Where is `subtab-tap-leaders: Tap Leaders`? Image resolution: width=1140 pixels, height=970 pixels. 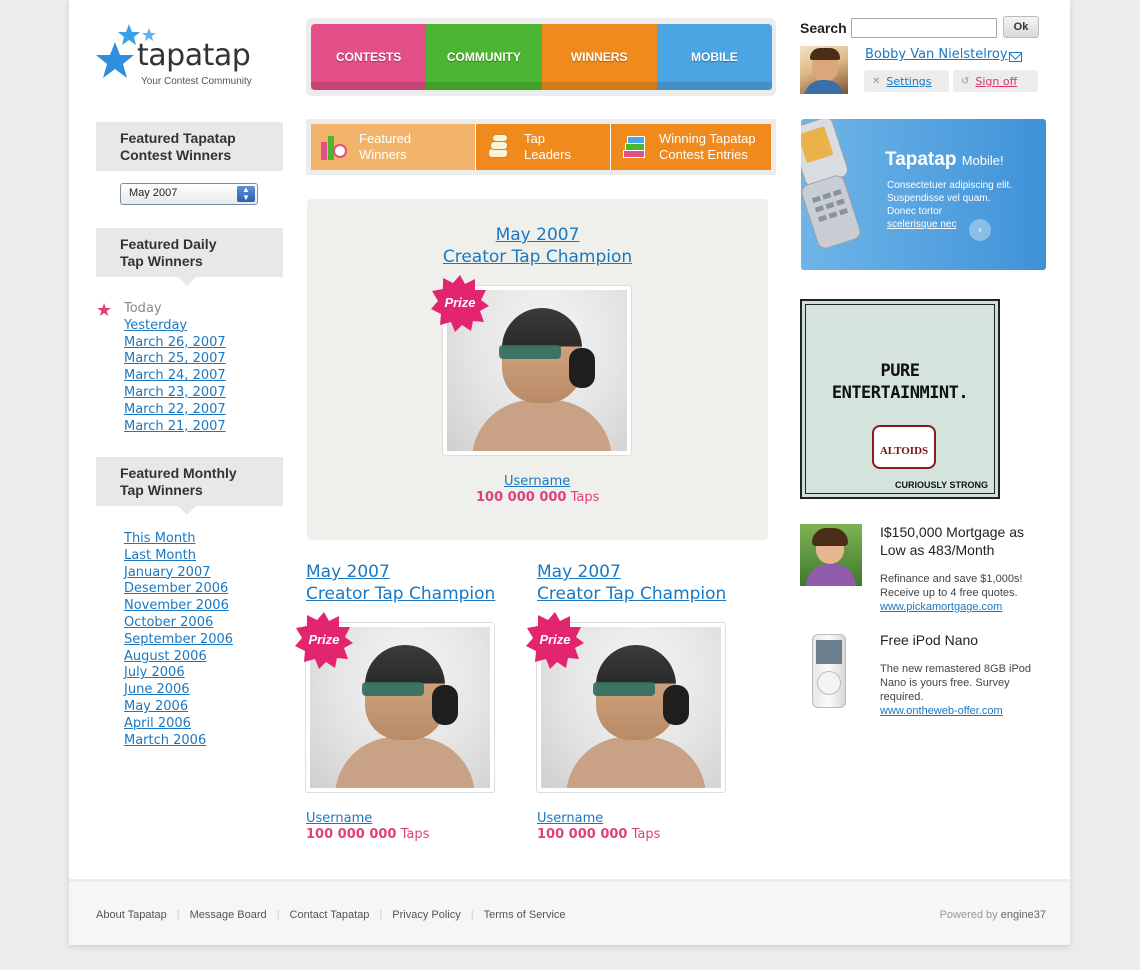
subtab-tap-leaders: Tap Leaders is located at coordinates (543, 147).